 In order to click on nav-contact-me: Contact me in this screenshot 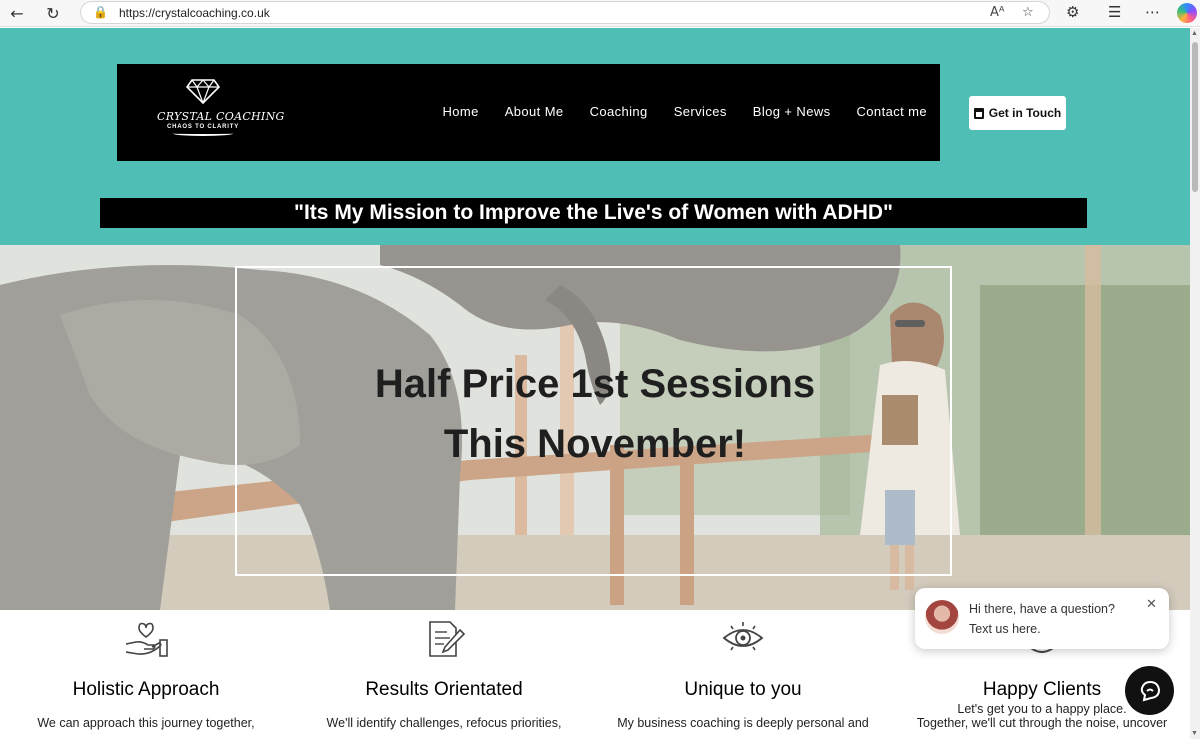, I will do `click(892, 111)`.